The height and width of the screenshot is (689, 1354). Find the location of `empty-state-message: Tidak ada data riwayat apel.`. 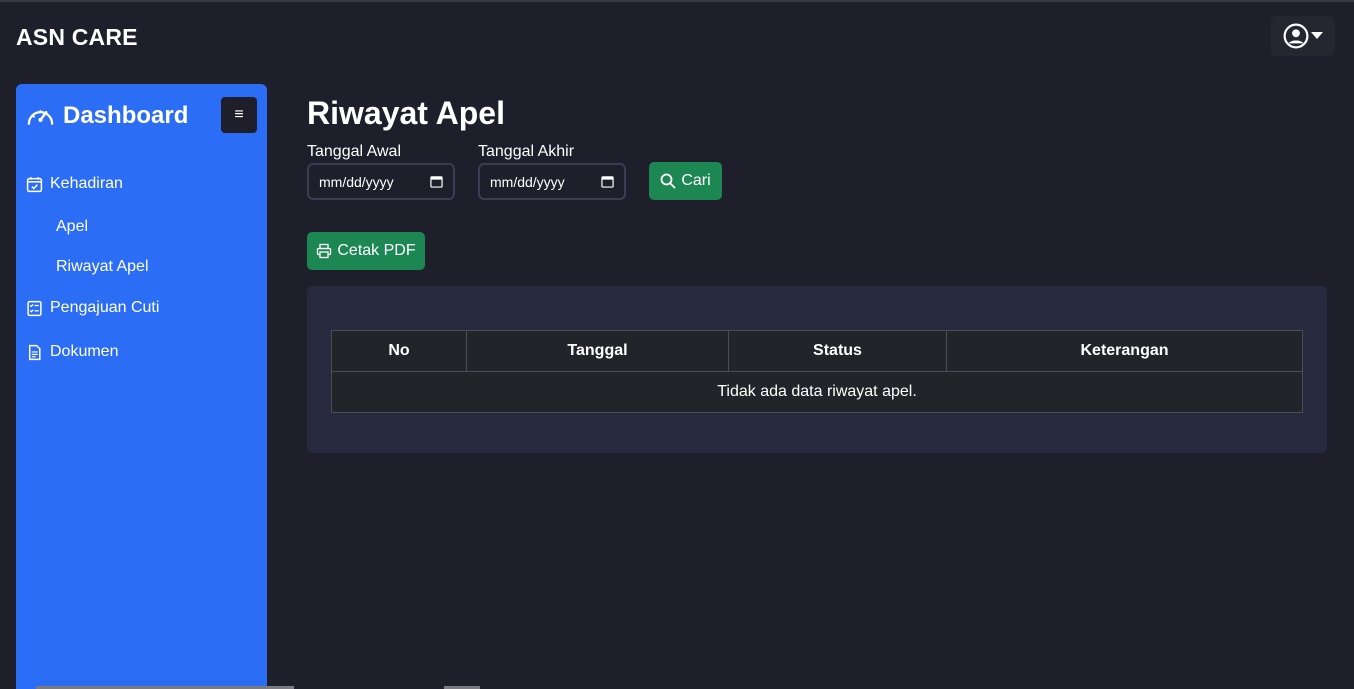

empty-state-message: Tidak ada data riwayat apel. is located at coordinates (817, 392).